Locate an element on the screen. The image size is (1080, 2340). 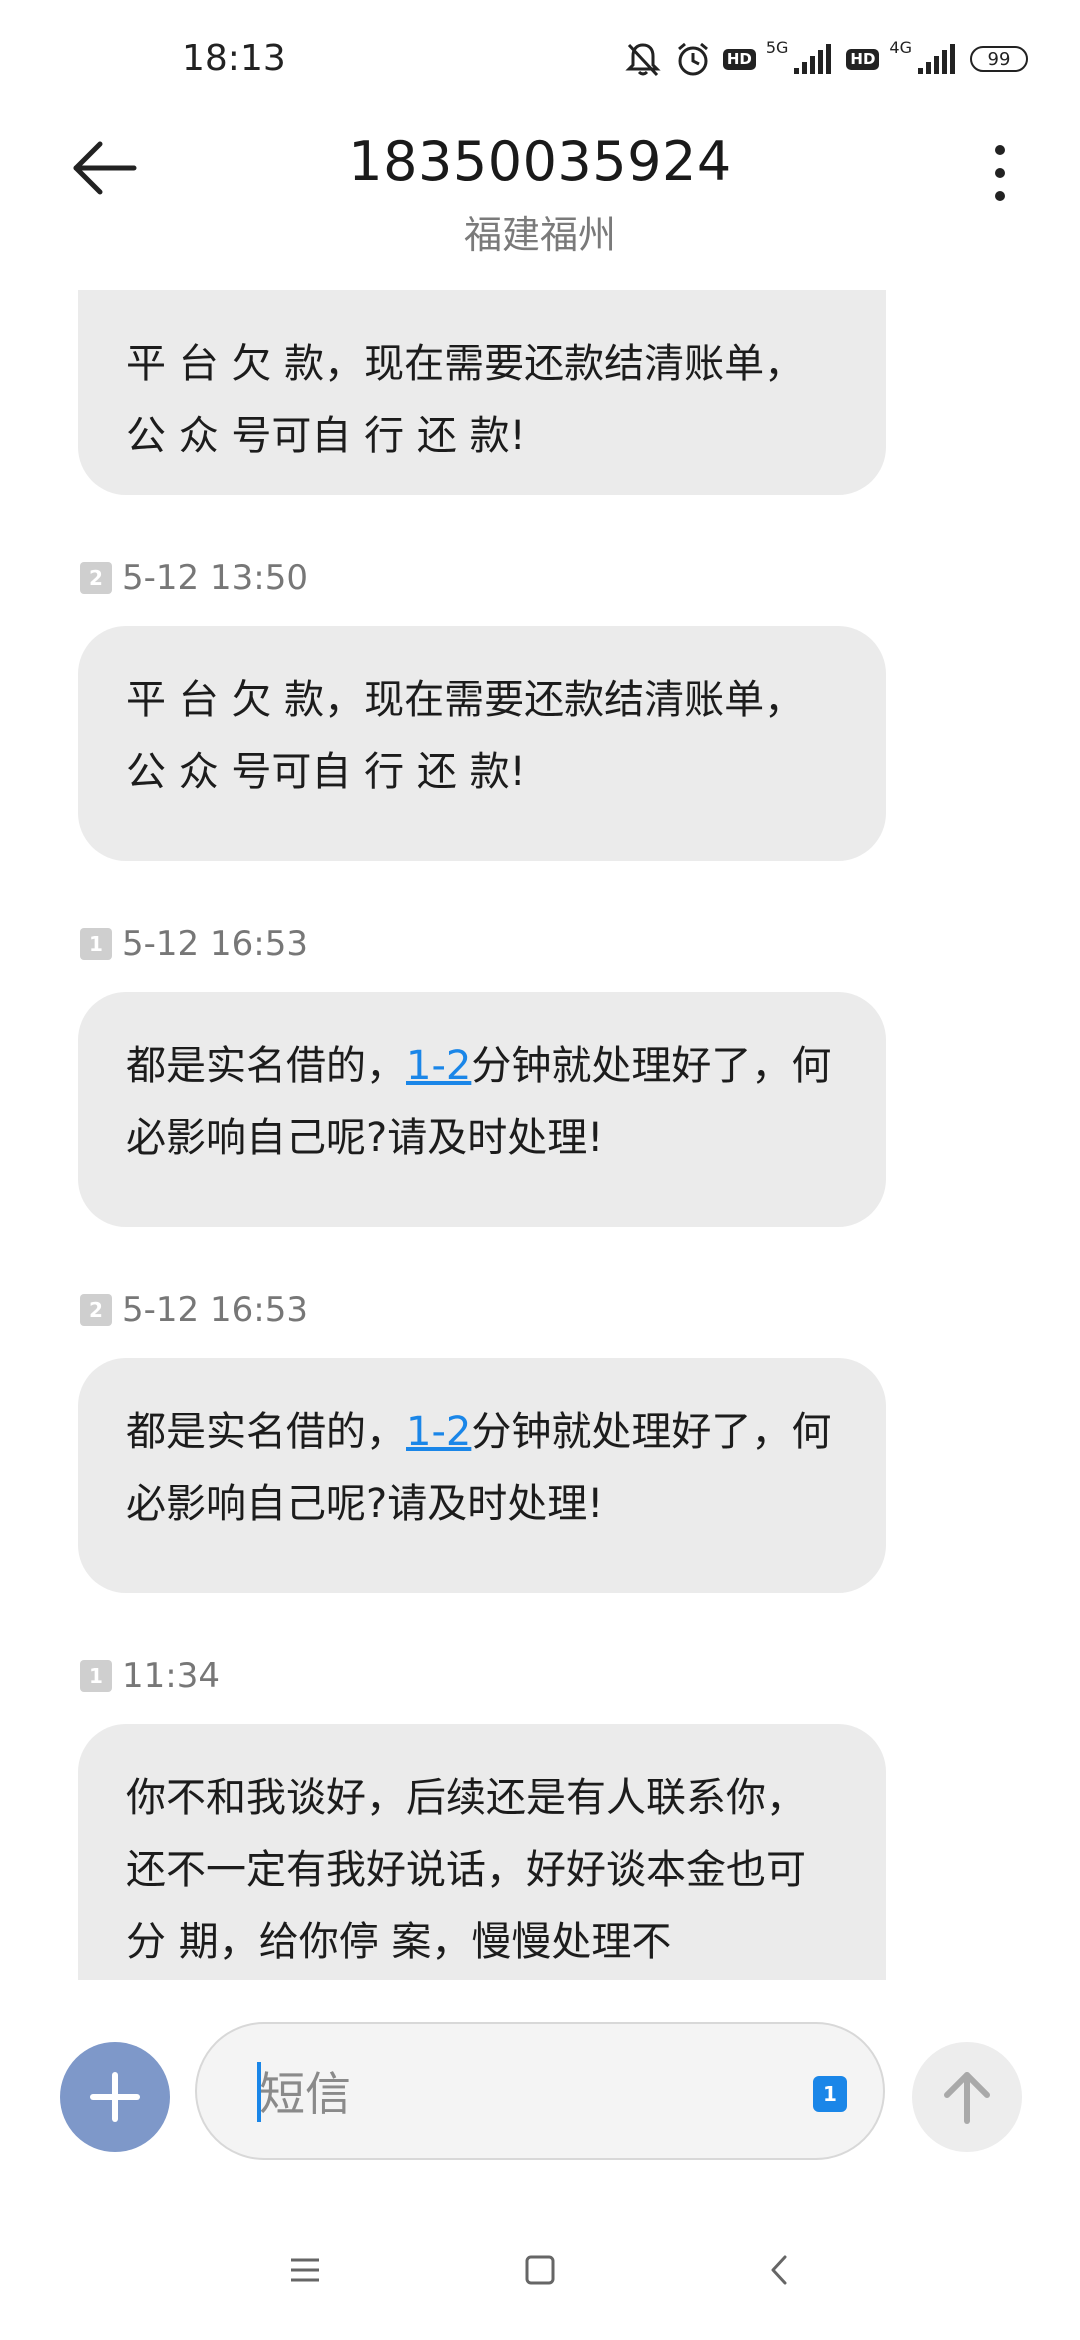
message-meta: 1 11:34 is located at coordinates (150, 1676).